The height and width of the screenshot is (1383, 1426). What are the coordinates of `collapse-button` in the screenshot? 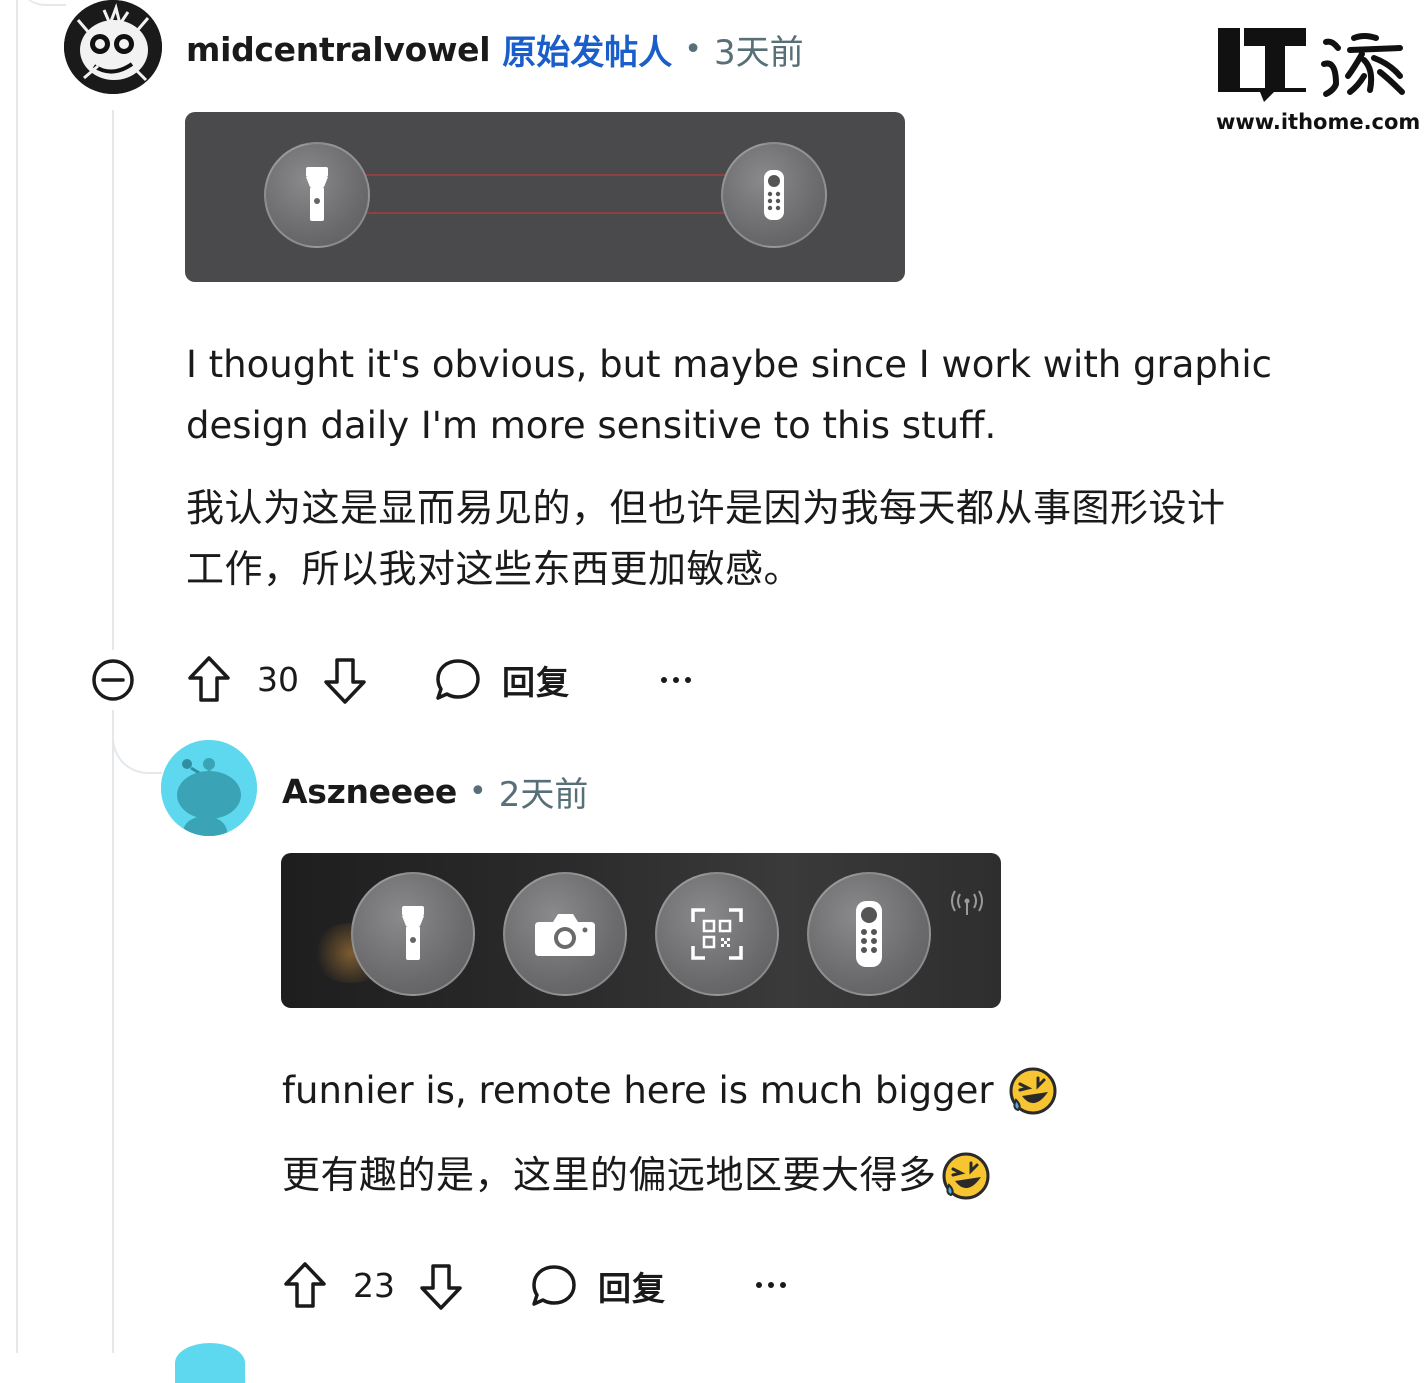 It's located at (113, 680).